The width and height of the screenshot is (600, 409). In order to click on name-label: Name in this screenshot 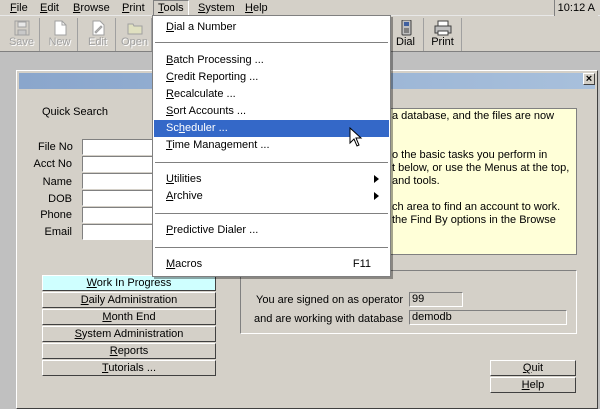, I will do `click(57, 182)`.